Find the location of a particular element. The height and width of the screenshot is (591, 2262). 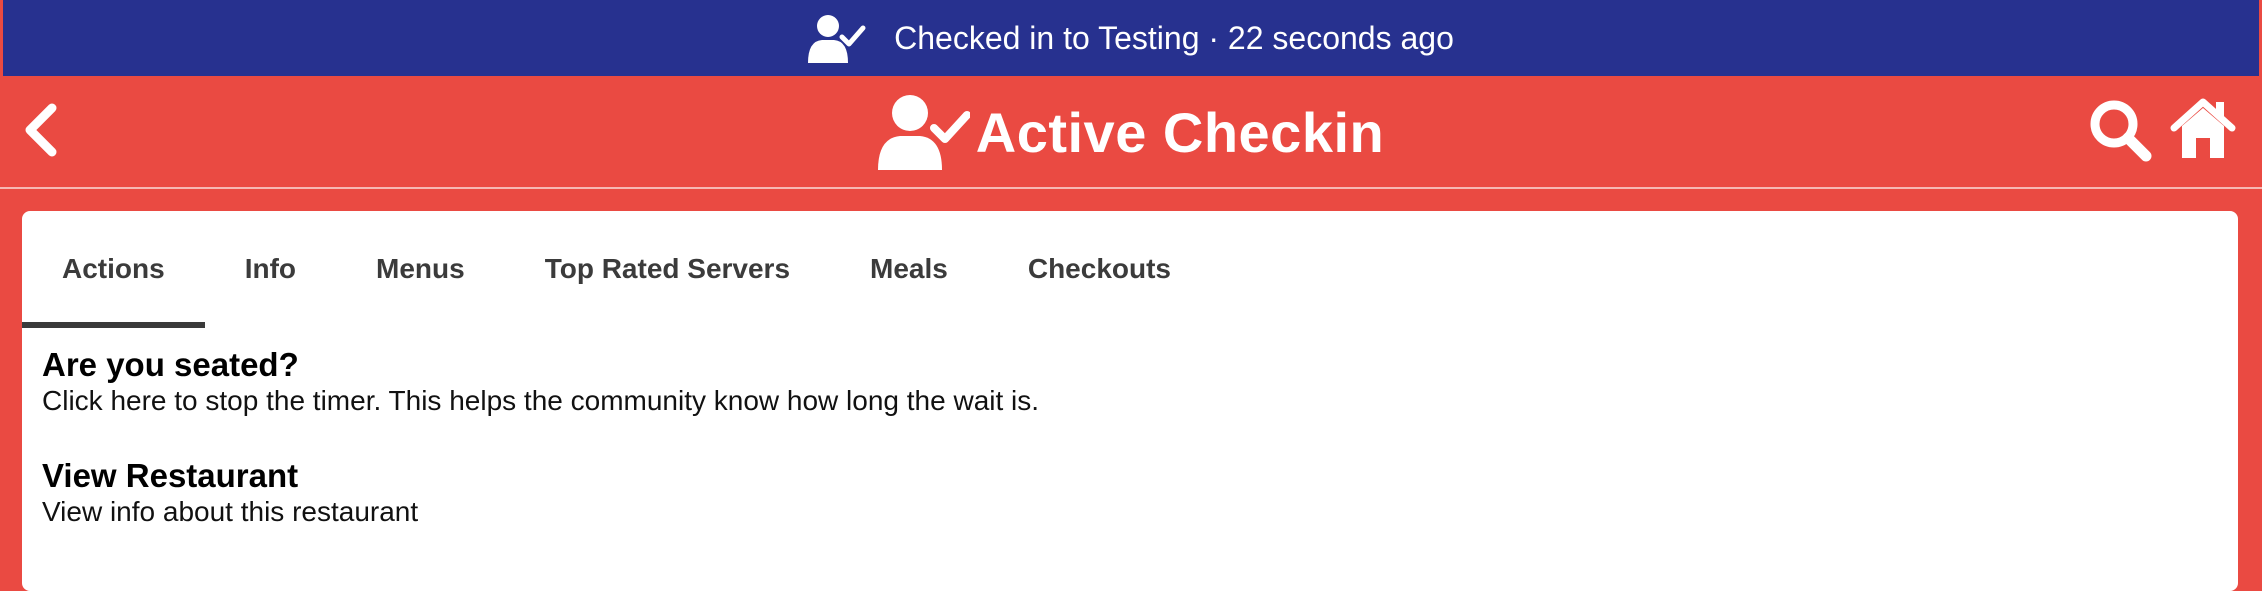

action-title: Are you seated? is located at coordinates (170, 364).